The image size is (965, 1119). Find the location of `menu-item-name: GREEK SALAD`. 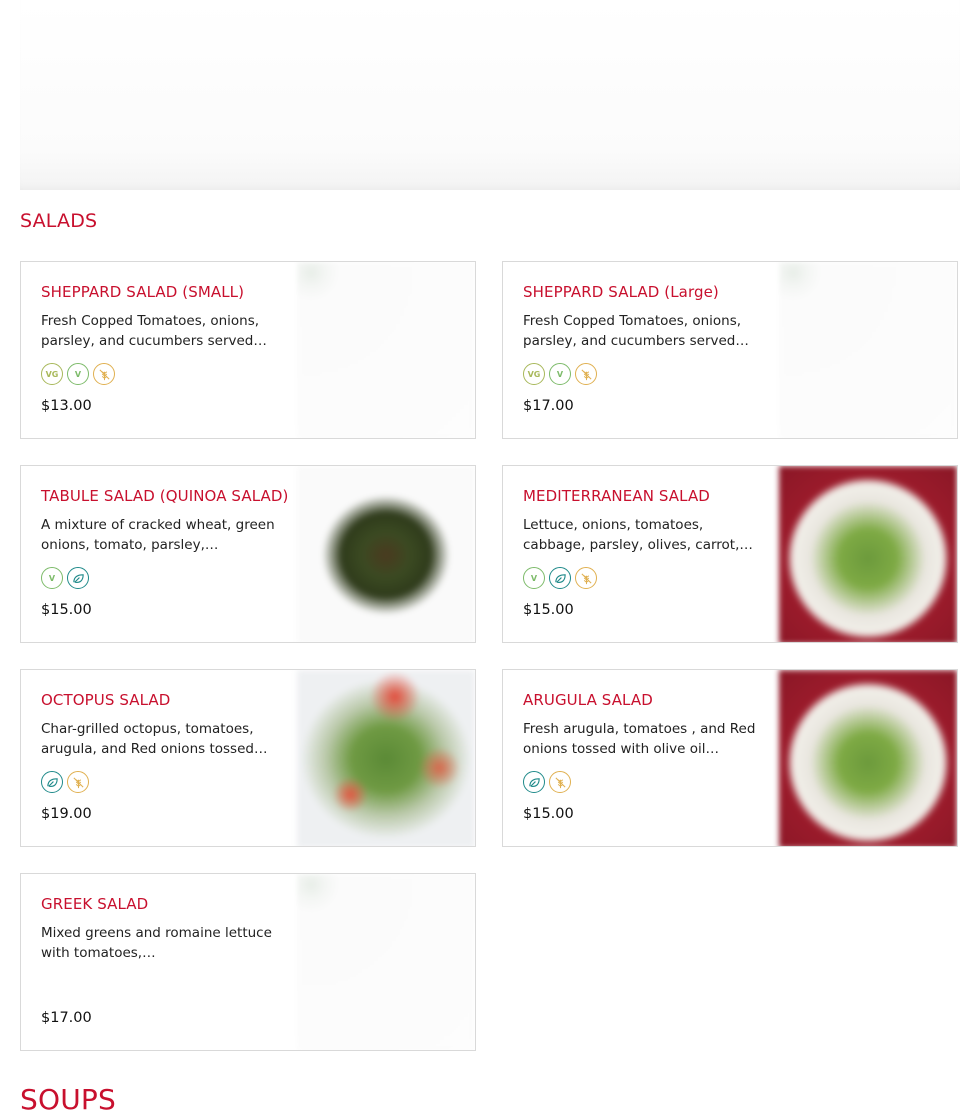

menu-item-name: GREEK SALAD is located at coordinates (95, 904).